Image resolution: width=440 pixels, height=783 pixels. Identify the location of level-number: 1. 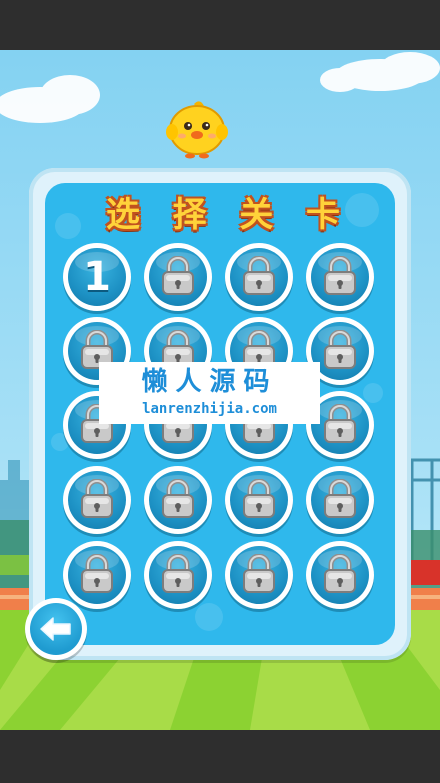
(97, 277).